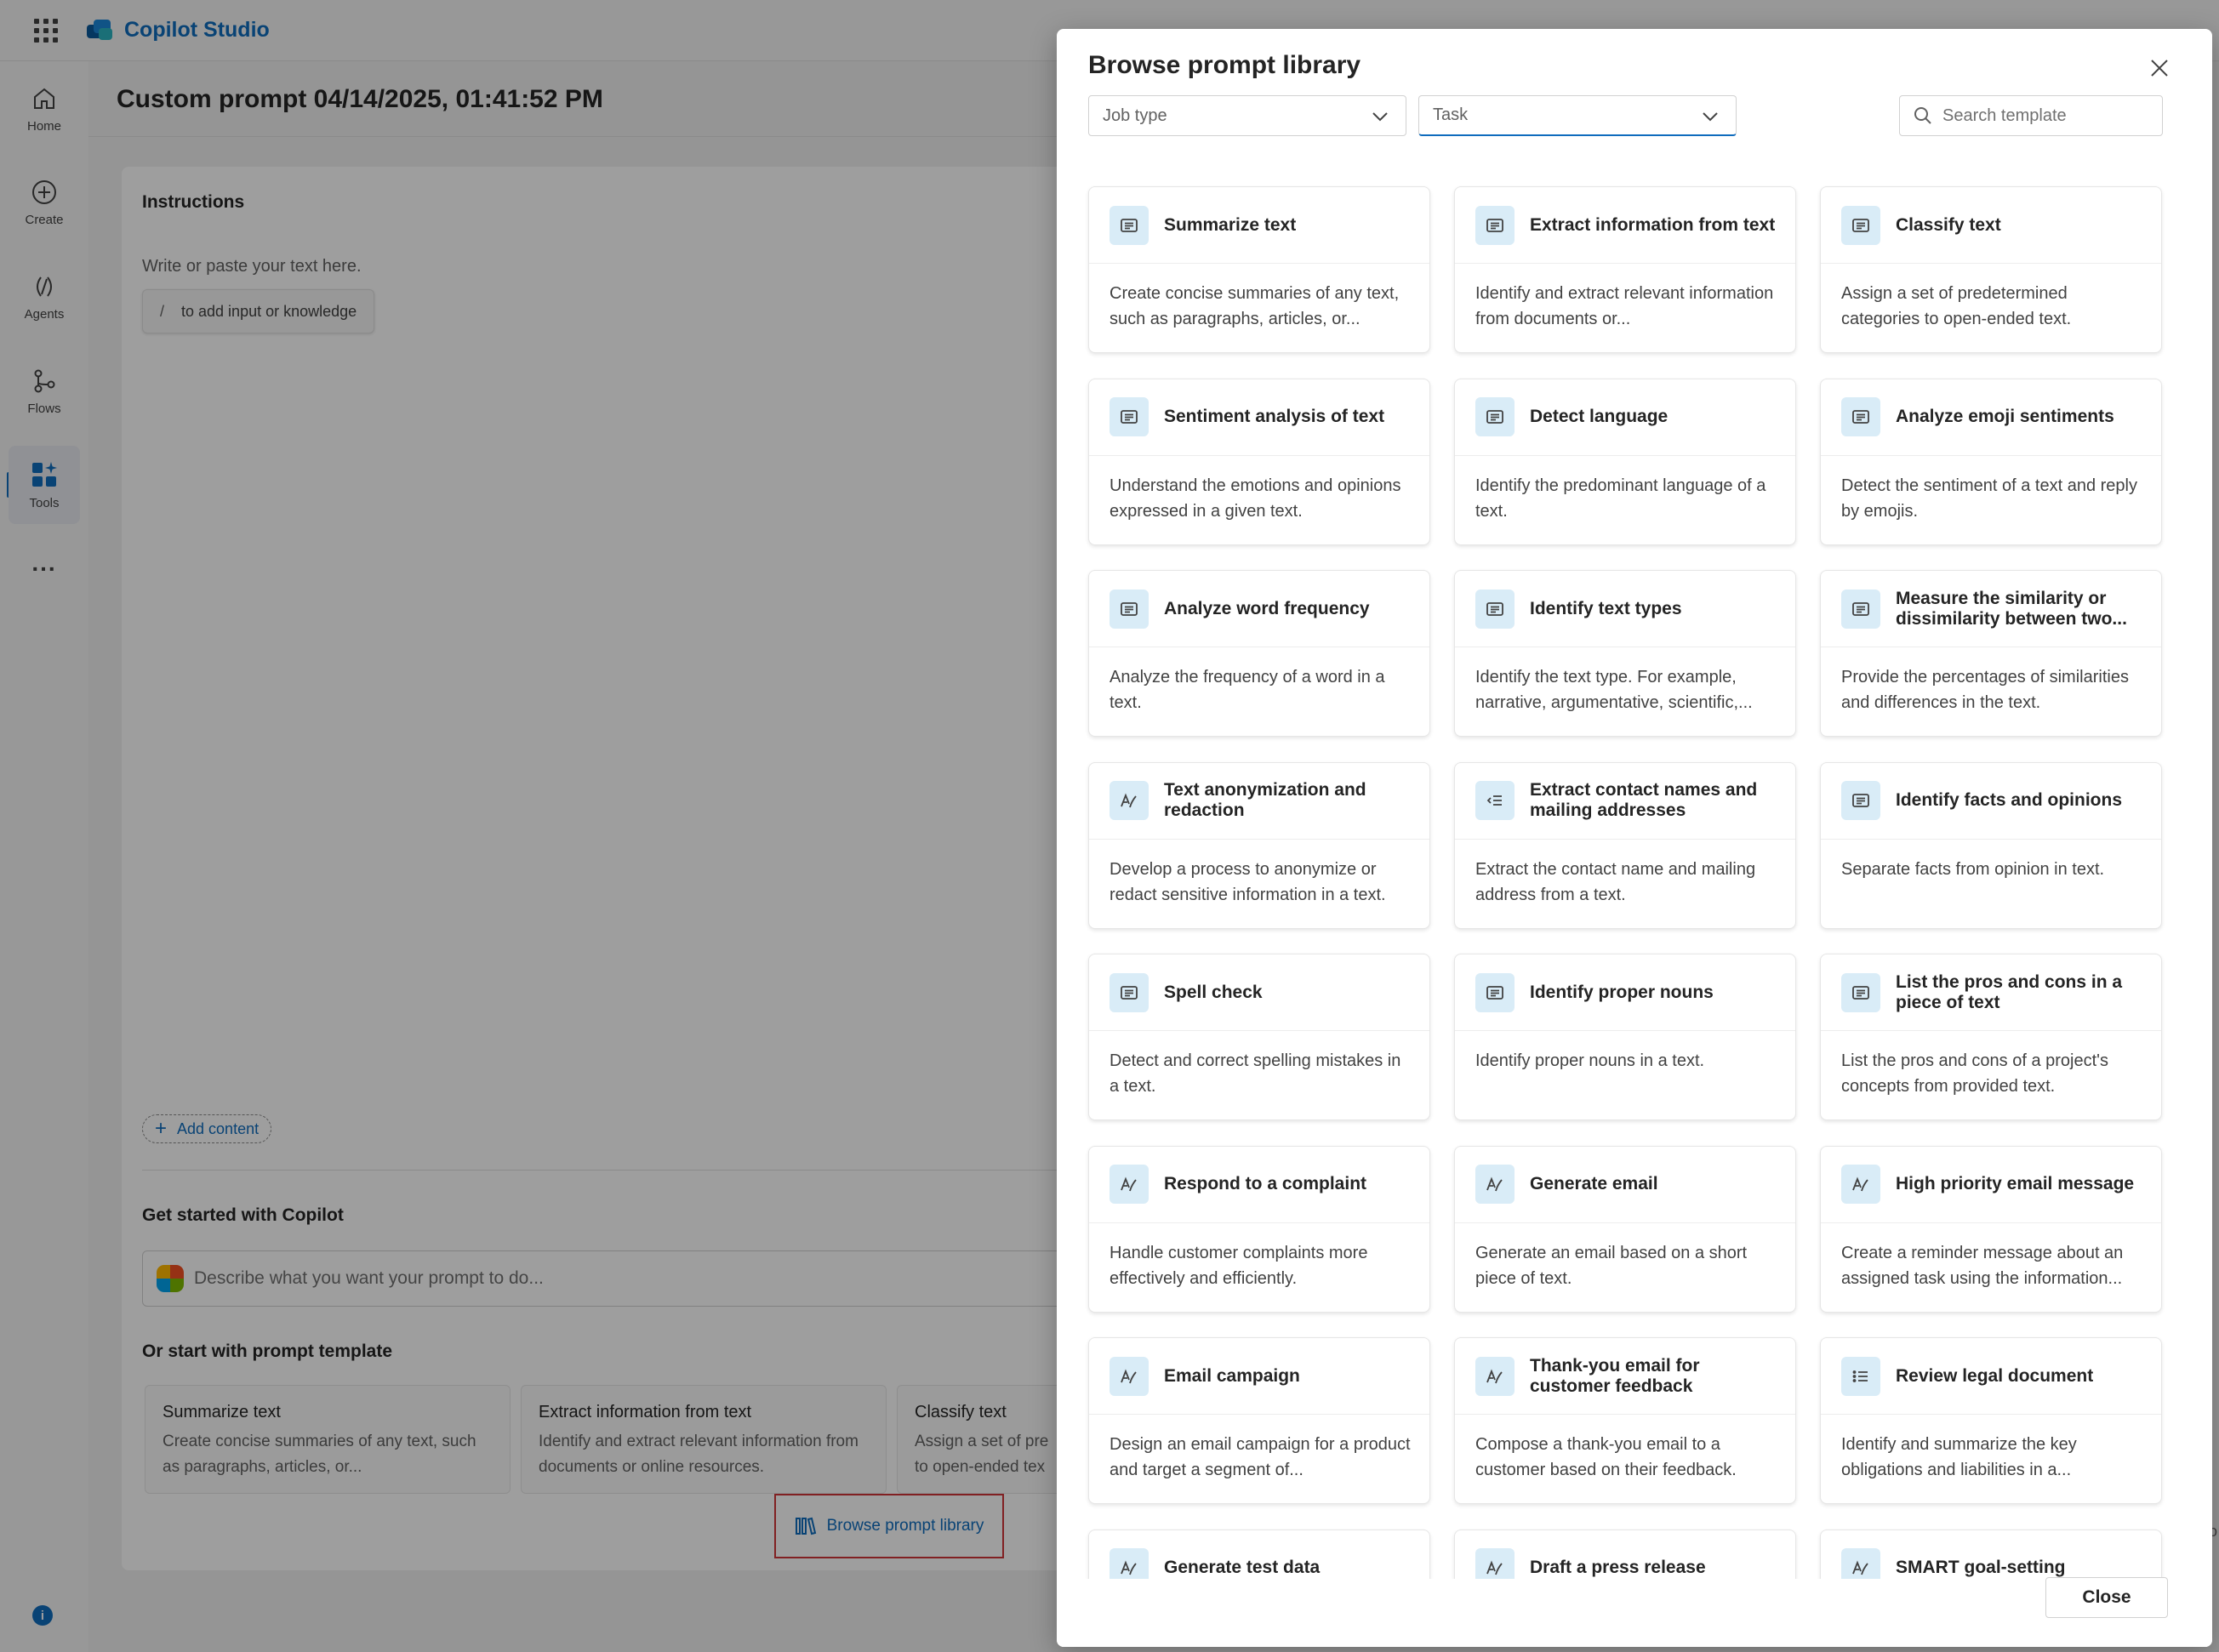 The image size is (2219, 1652). What do you see at coordinates (1259, 1376) in the screenshot?
I see `card-header: Email campaign` at bounding box center [1259, 1376].